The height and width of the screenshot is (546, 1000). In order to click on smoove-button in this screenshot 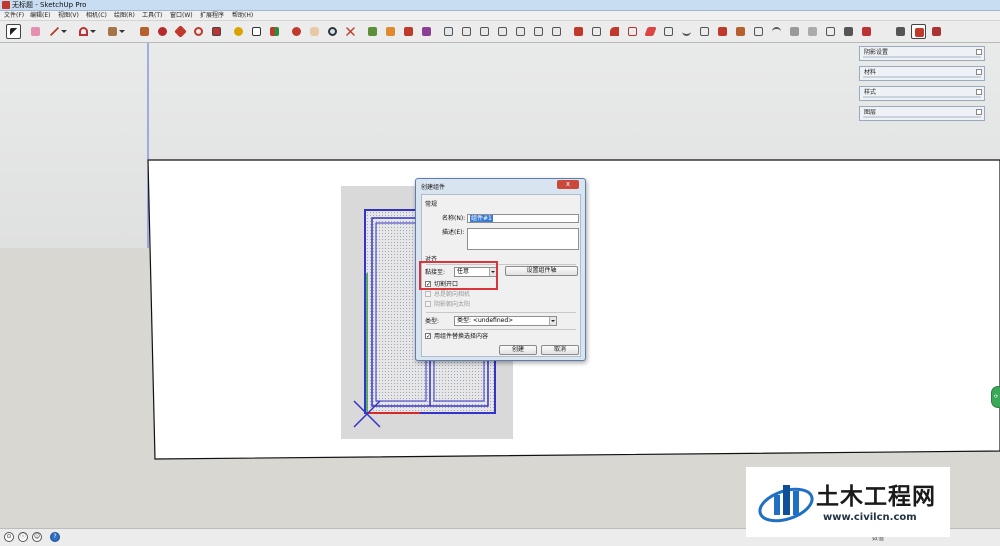, I will do `click(722, 31)`.